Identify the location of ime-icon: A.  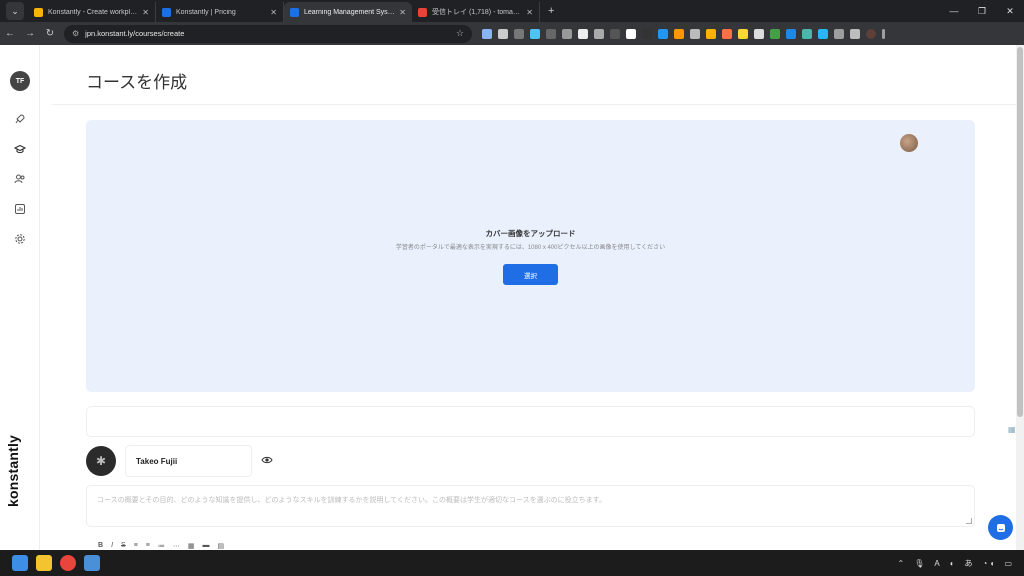
(936, 563).